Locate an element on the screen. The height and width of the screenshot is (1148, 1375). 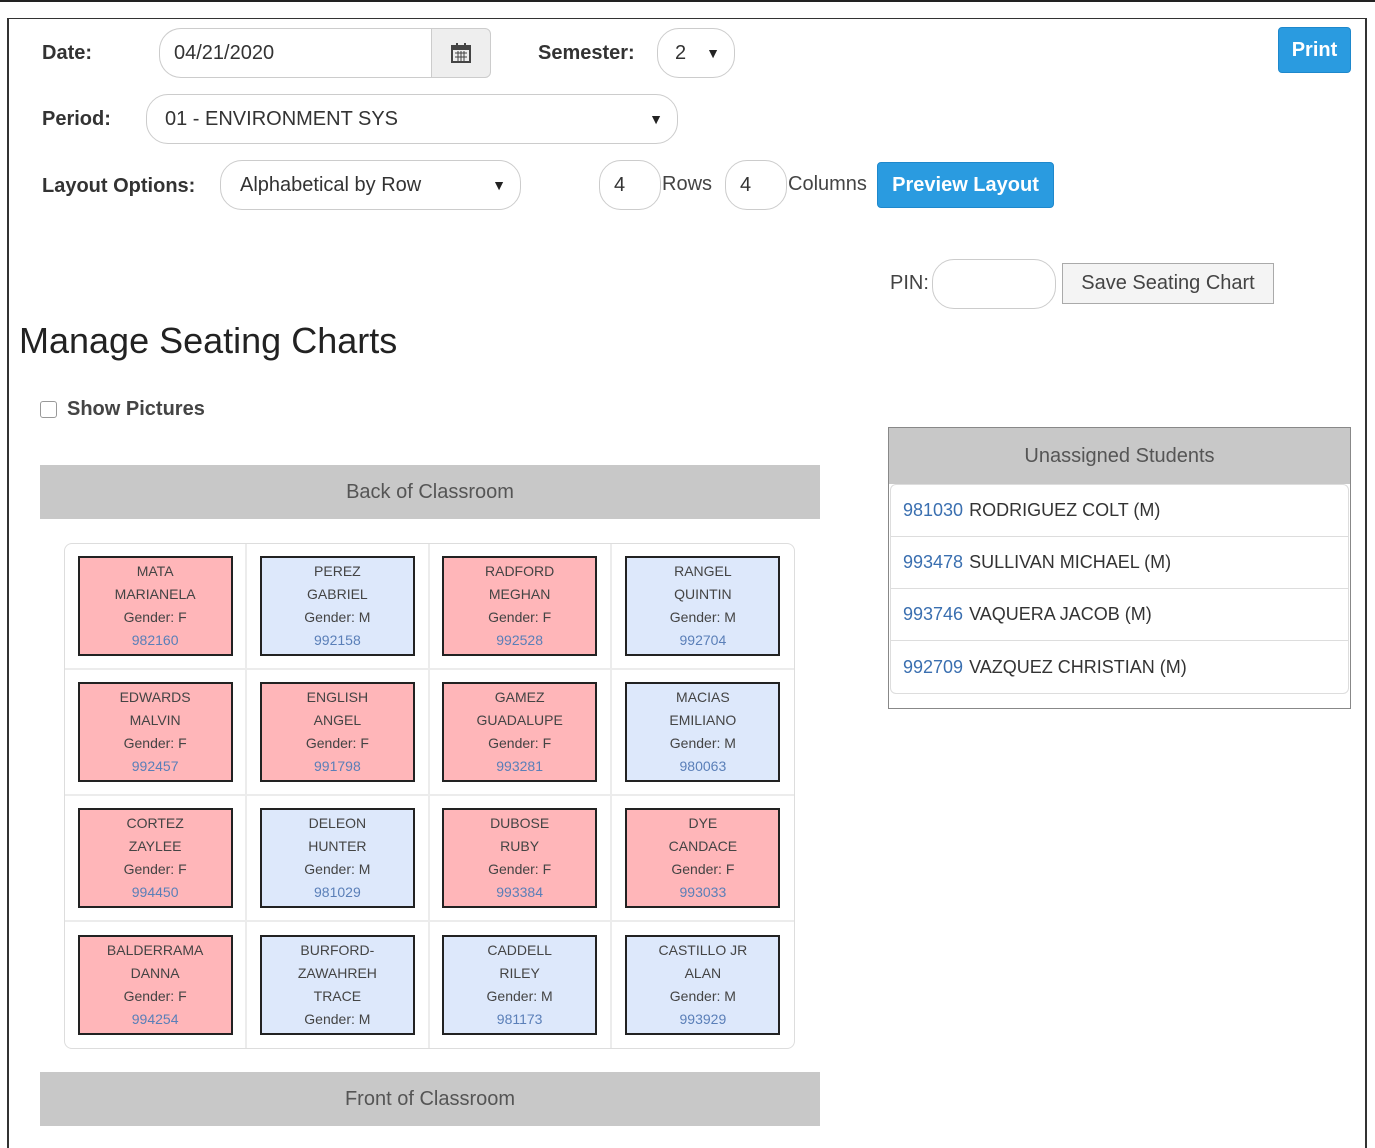
period-select: 01 - ENVIRONMENT SYS ▼ is located at coordinates (412, 119).